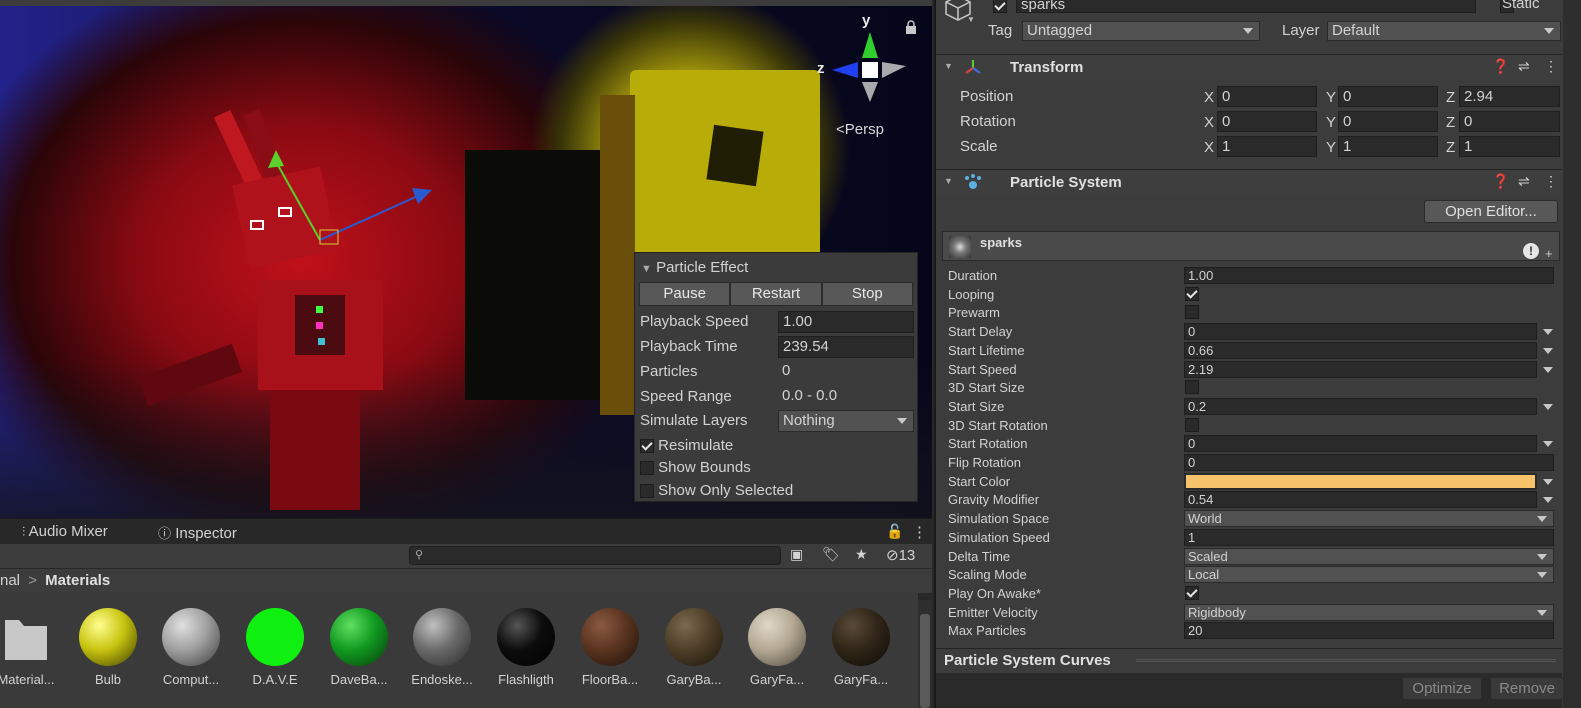 The height and width of the screenshot is (708, 1581). What do you see at coordinates (1360, 350) in the screenshot?
I see `property-field: 0.66` at bounding box center [1360, 350].